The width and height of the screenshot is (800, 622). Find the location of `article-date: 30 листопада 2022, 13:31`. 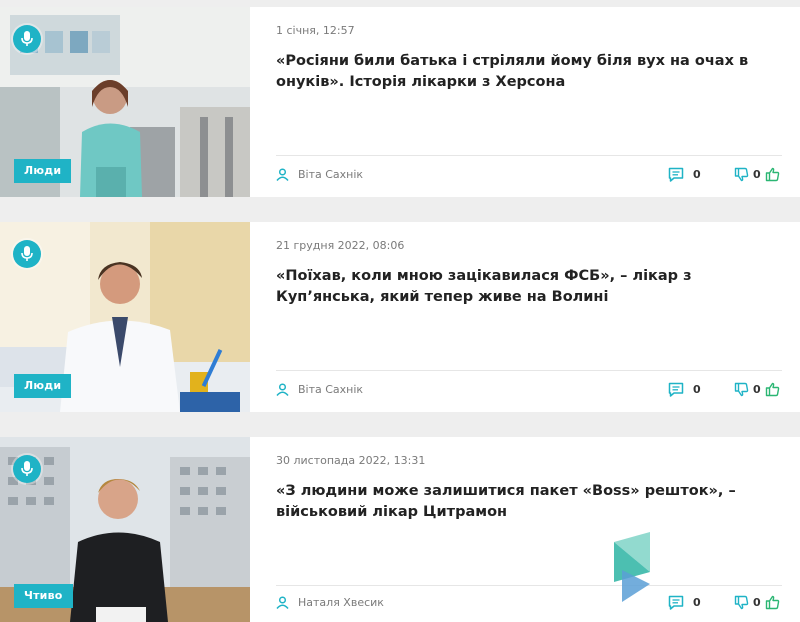

article-date: 30 листопада 2022, 13:31 is located at coordinates (351, 460).